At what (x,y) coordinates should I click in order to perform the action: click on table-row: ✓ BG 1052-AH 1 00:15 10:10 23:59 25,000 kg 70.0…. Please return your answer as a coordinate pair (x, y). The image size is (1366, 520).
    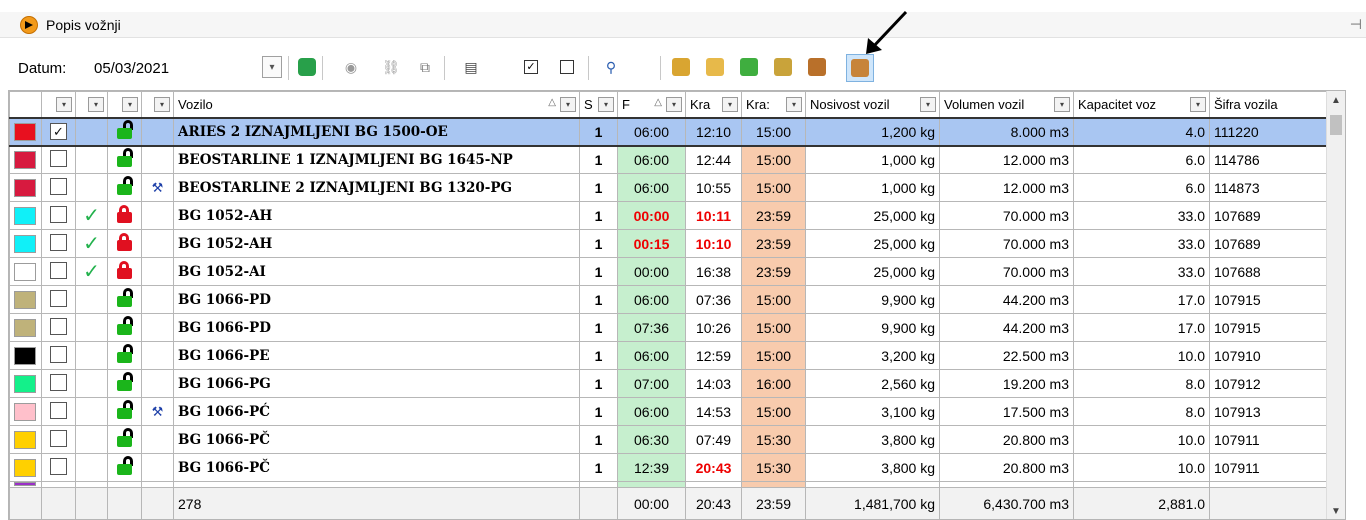
    Looking at the image, I should click on (677, 243).